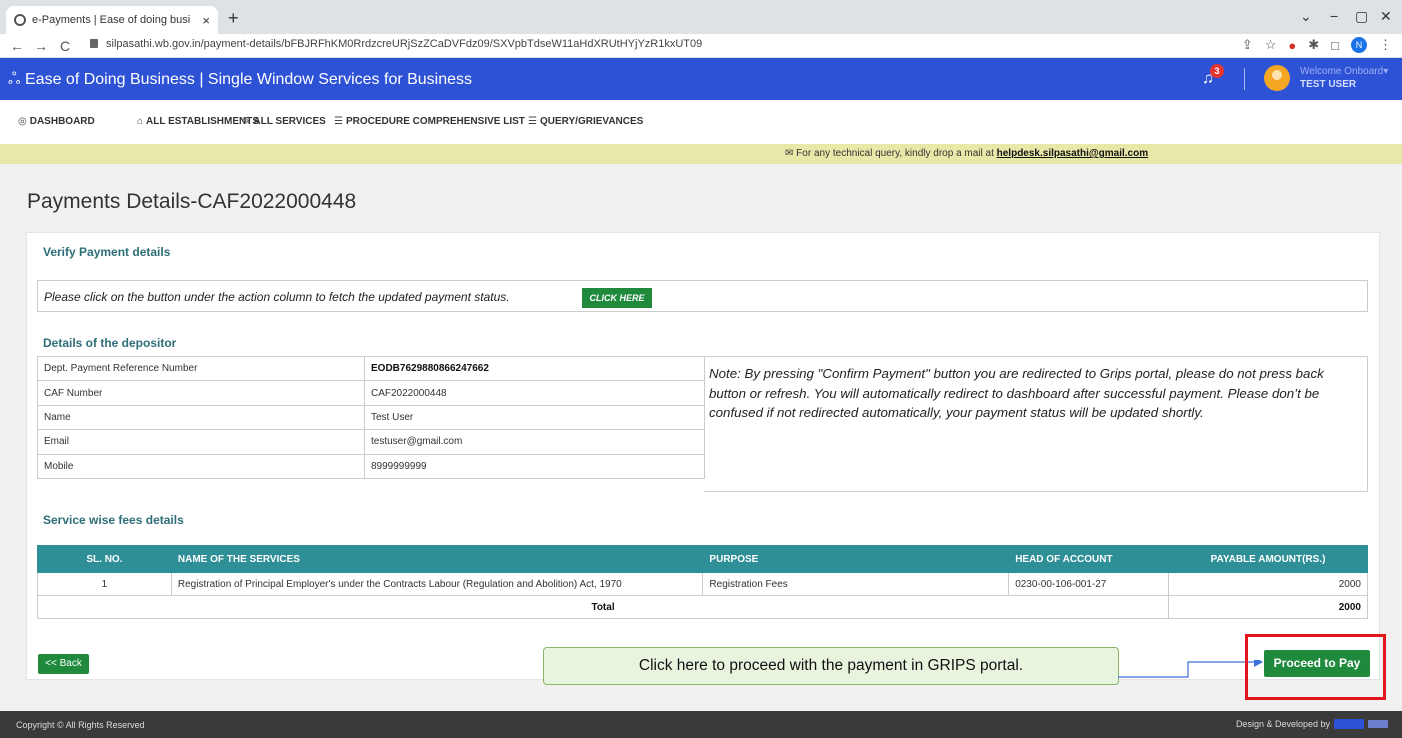 The image size is (1402, 738). I want to click on fees-heading: Service wise fees details, so click(113, 520).